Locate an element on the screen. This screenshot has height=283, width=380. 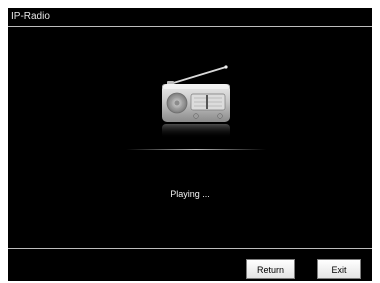
return-button: Return is located at coordinates (270, 269).